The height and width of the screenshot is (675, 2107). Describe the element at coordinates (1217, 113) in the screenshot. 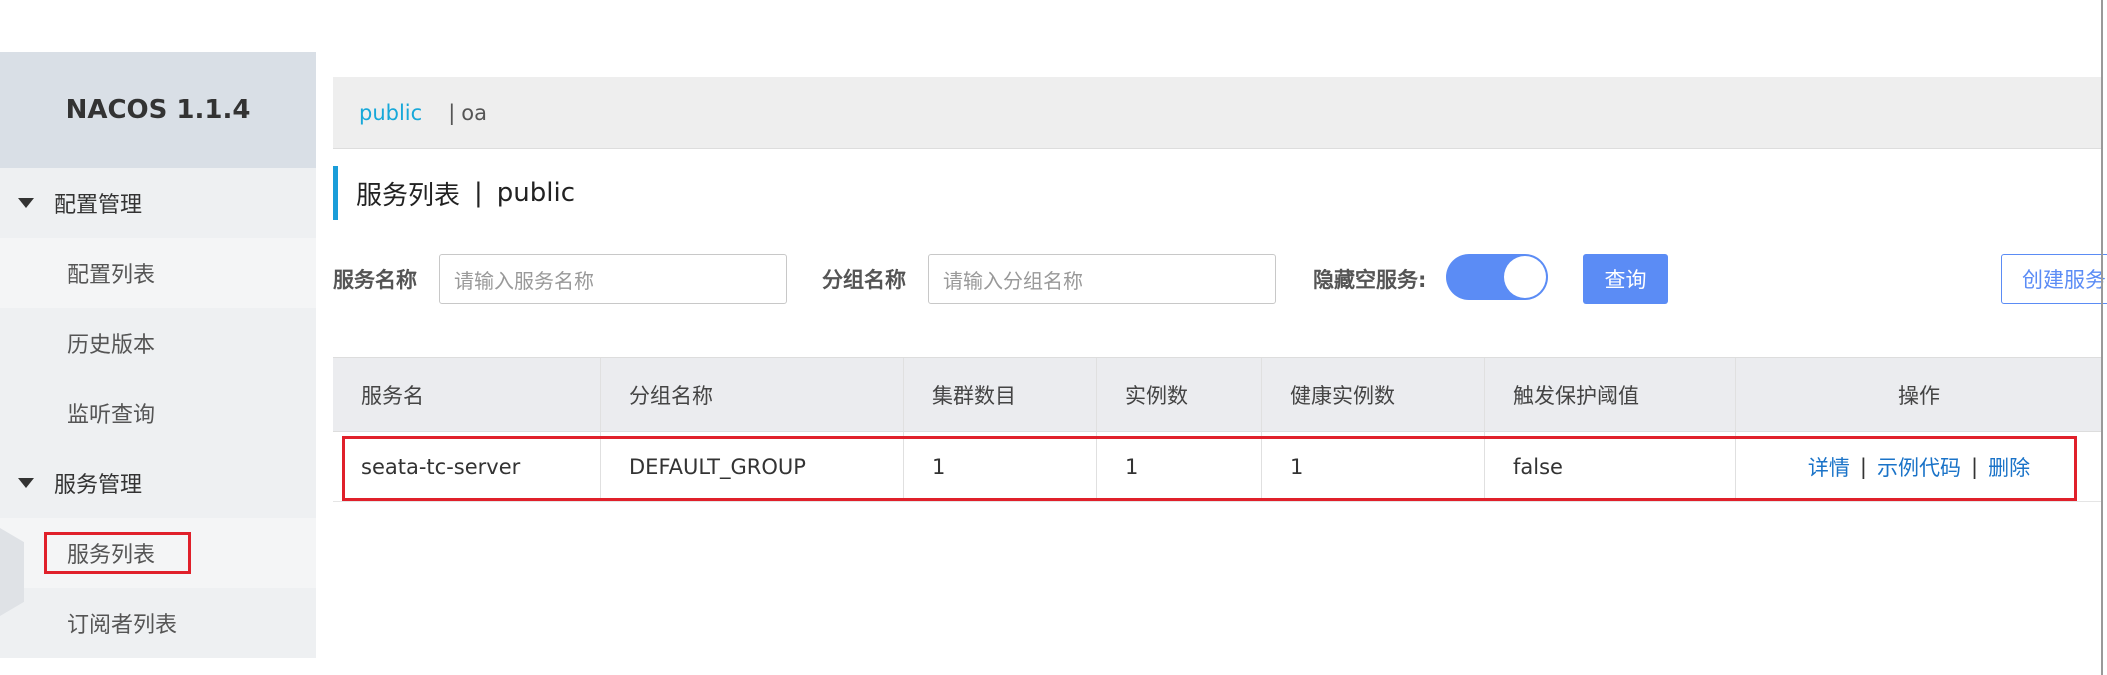

I see `namespace-bar: public | oa` at that location.